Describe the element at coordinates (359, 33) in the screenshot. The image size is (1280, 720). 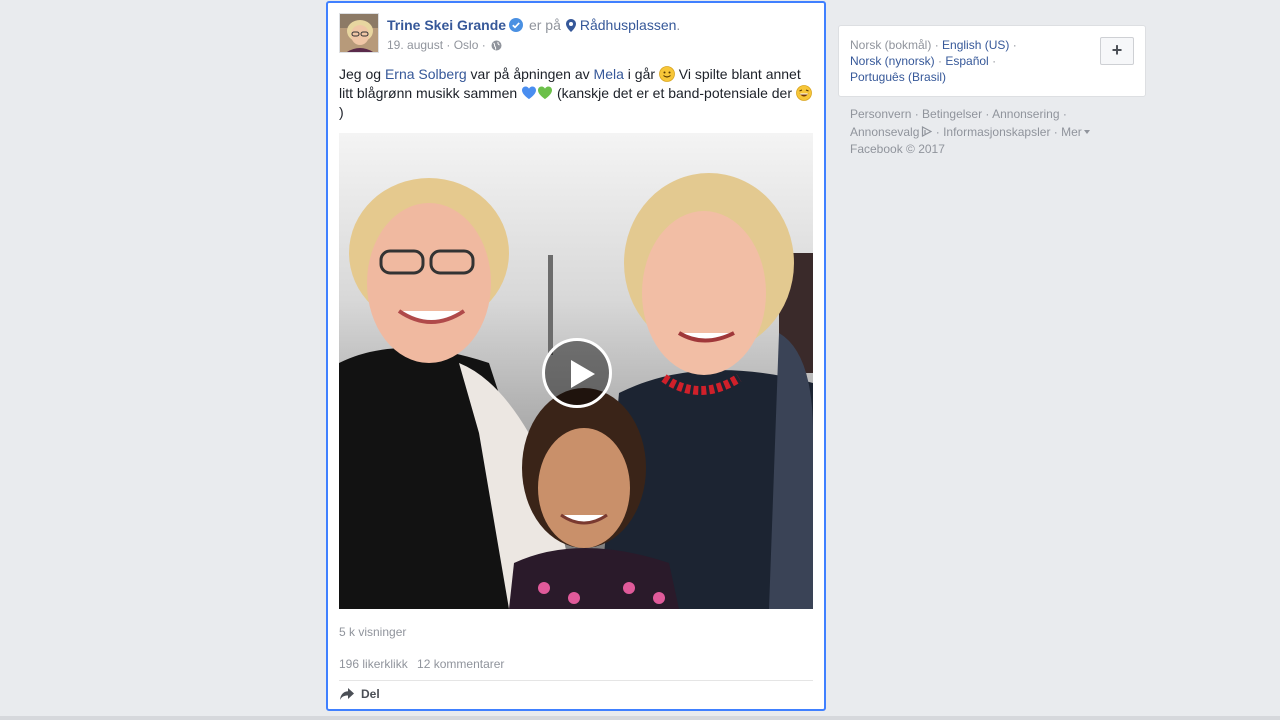
I see `author-avatar` at that location.